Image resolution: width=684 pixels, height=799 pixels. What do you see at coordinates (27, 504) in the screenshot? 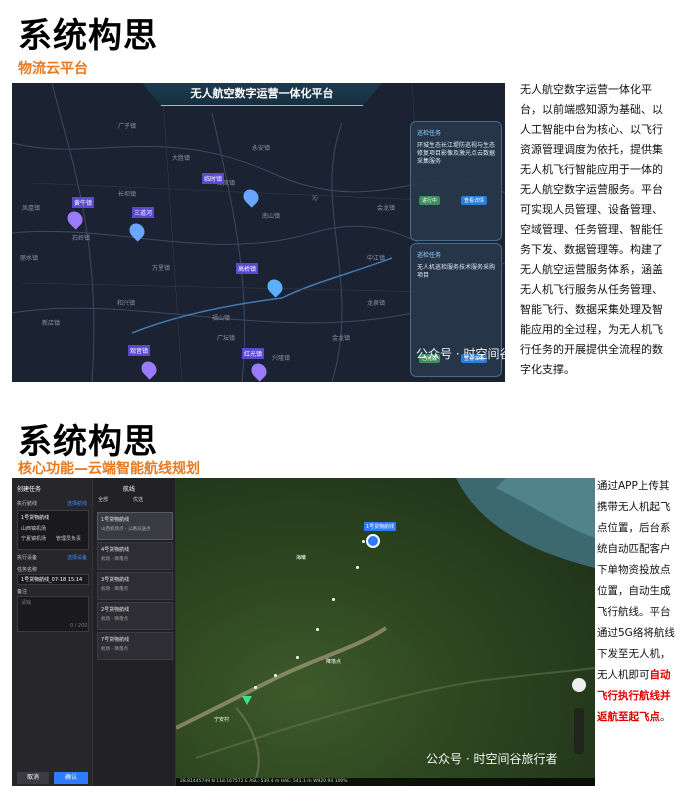
I see `route-label: 执行航线` at bounding box center [27, 504].